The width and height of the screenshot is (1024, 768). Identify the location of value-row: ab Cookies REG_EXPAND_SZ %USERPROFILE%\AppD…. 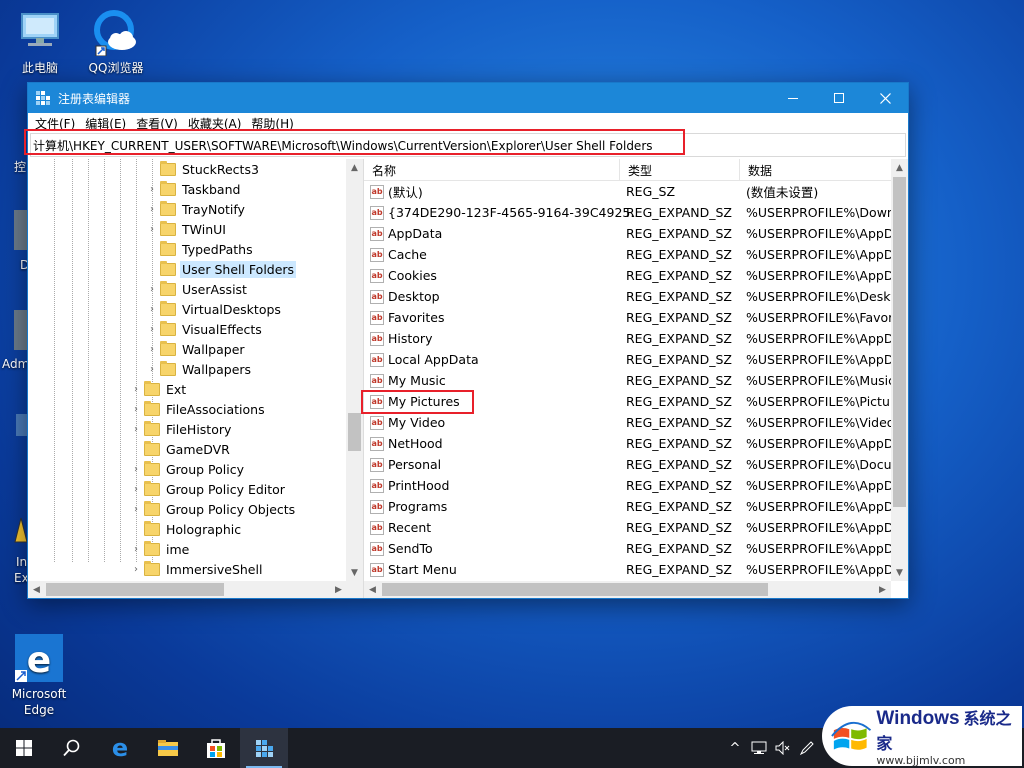
(627, 275).